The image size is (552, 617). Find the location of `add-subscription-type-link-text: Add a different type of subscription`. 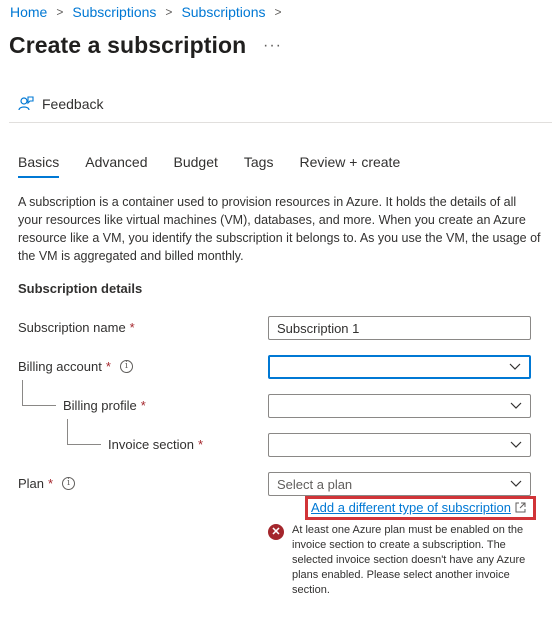

add-subscription-type-link-text: Add a different type of subscription is located at coordinates (411, 507).